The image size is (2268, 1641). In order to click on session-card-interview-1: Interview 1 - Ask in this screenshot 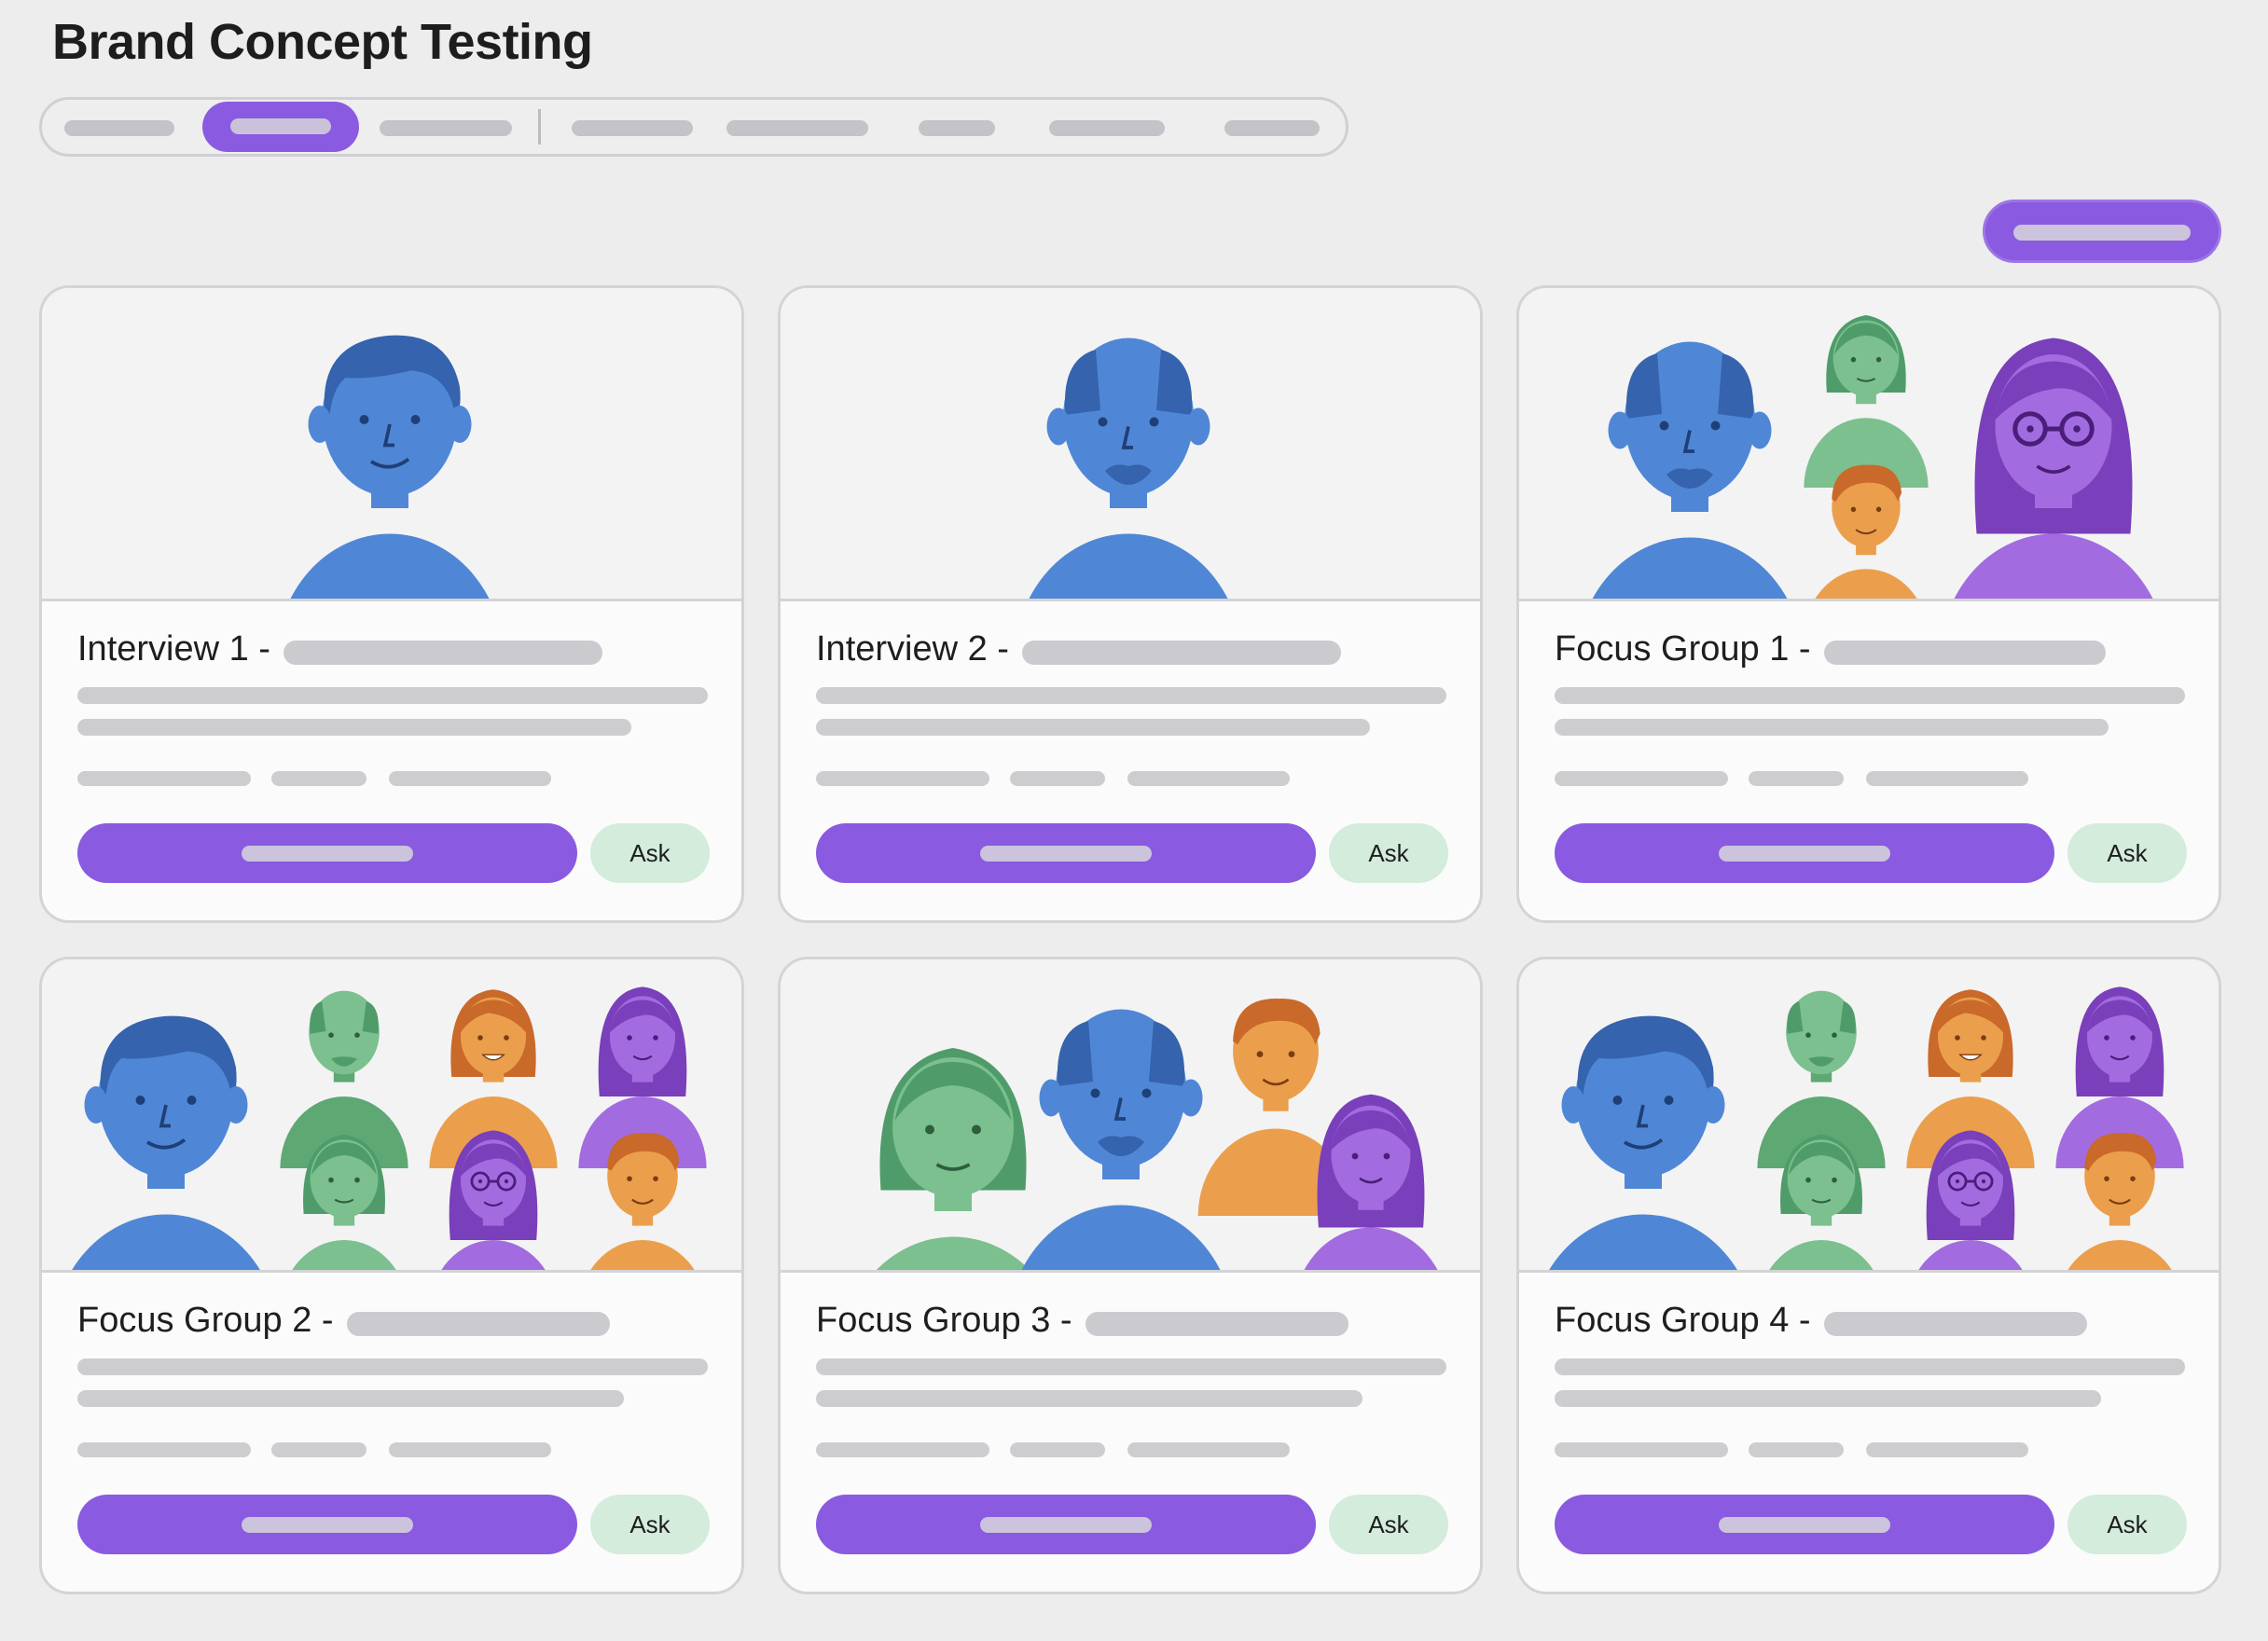, I will do `click(391, 604)`.